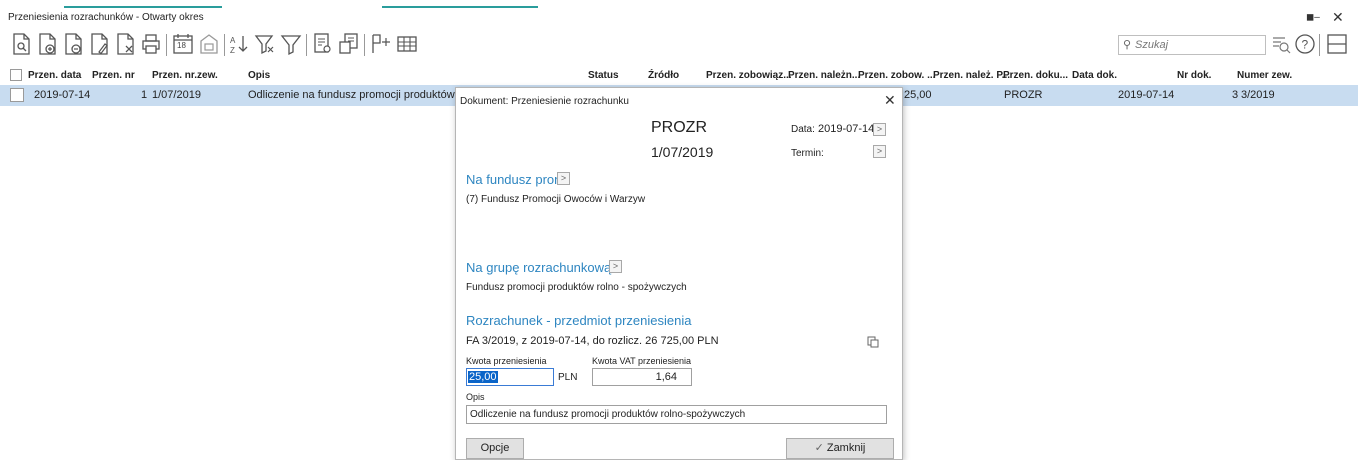  What do you see at coordinates (144, 95) in the screenshot?
I see `cell-nr: 1` at bounding box center [144, 95].